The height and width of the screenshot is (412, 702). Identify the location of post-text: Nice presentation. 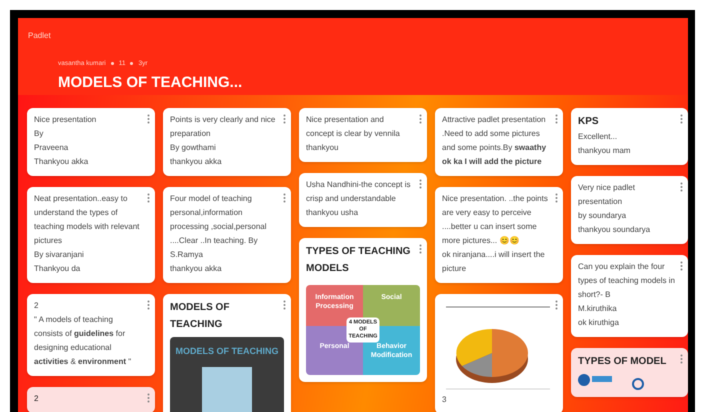
(66, 120).